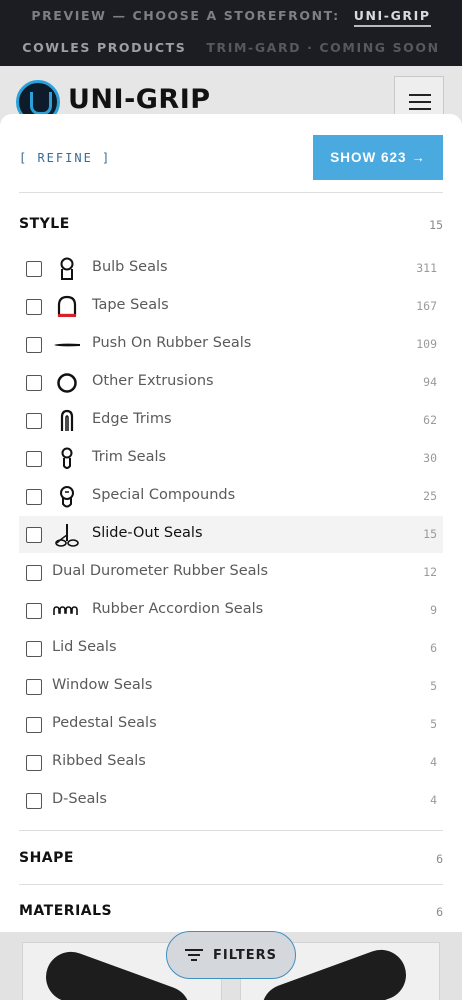  I want to click on filter-option-slide-out-seals: Slide-Out Seals 15, so click(231, 534).